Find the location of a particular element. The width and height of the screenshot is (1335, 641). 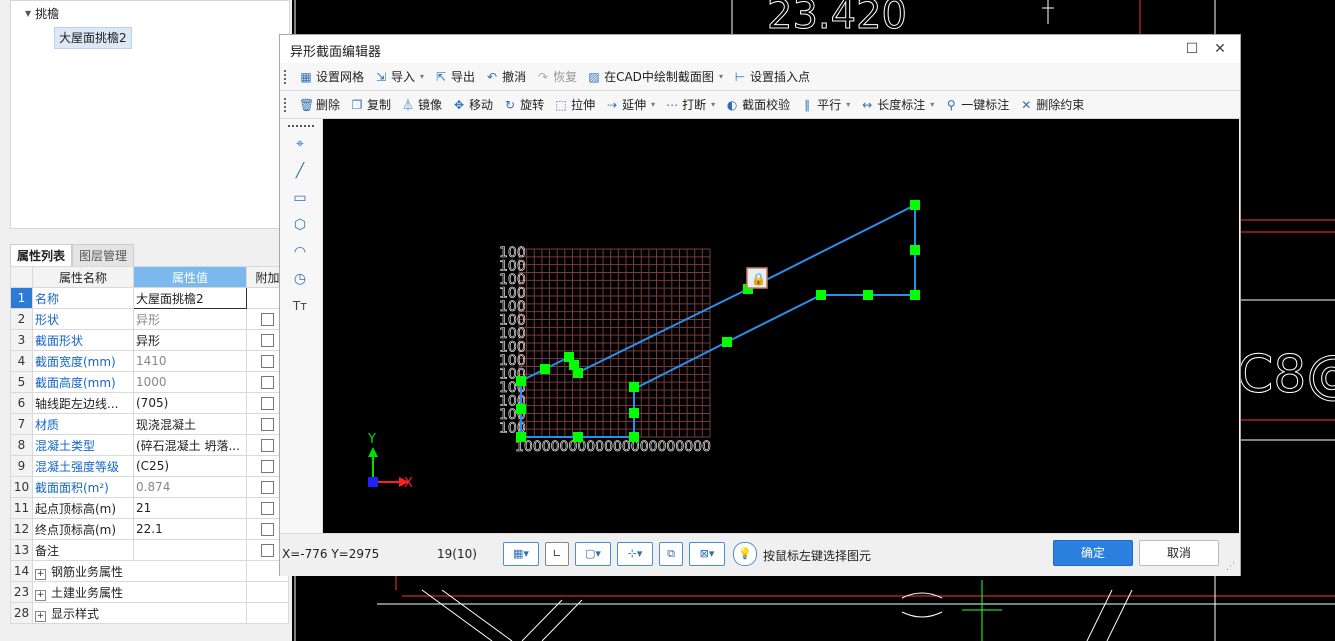

tree-child-item: 大屋面挑檐2 is located at coordinates (93, 38).